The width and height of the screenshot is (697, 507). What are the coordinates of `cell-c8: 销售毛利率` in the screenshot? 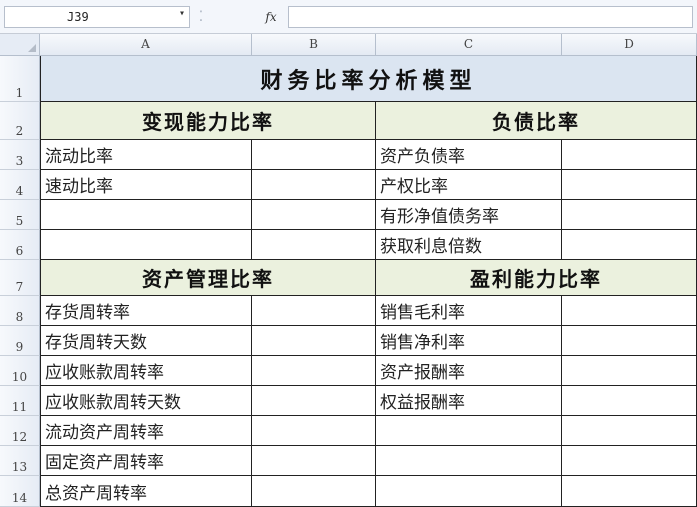 It's located at (469, 311).